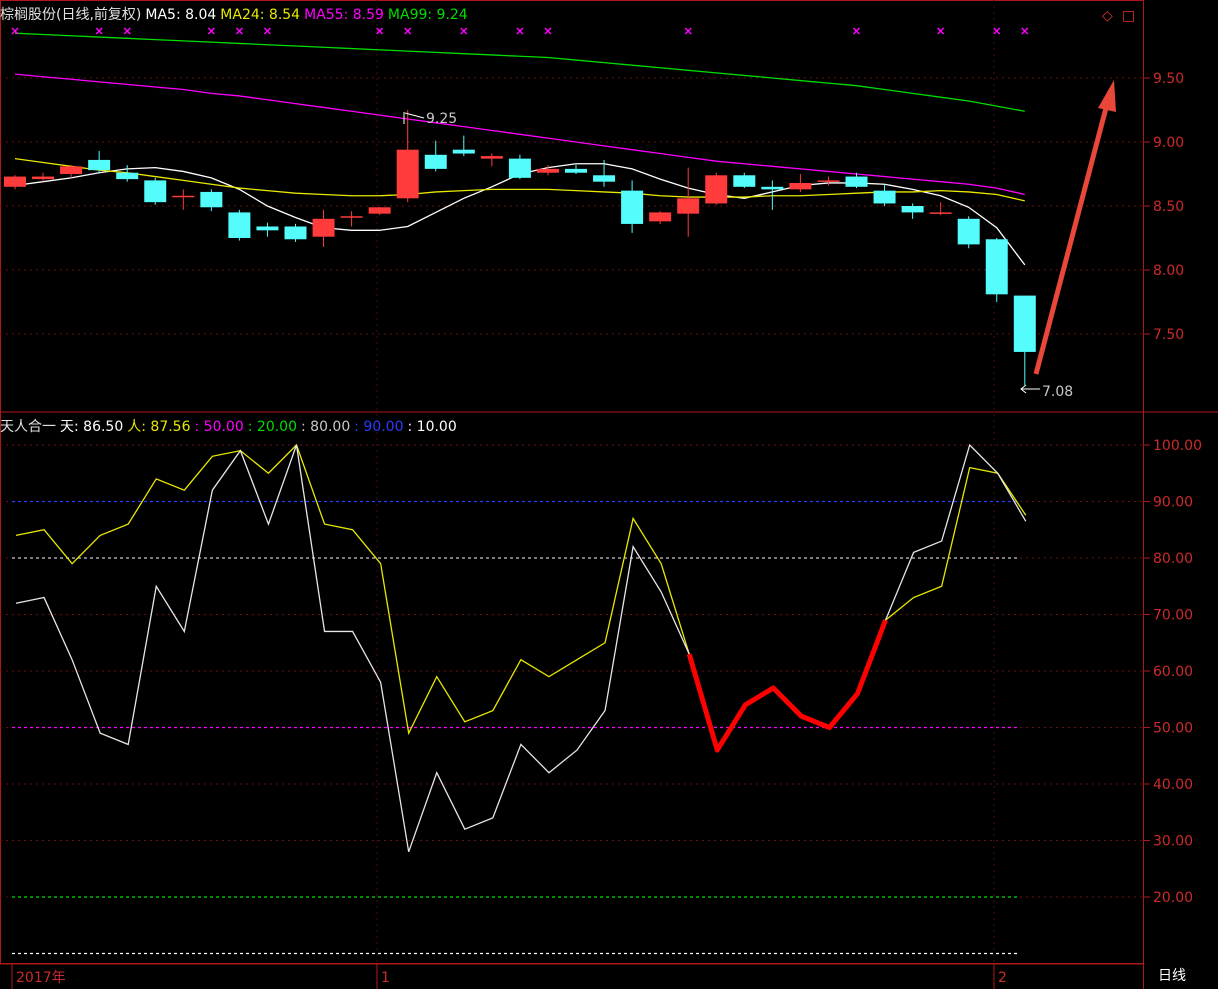  I want to click on ref-10-value: : 10.00, so click(432, 427).